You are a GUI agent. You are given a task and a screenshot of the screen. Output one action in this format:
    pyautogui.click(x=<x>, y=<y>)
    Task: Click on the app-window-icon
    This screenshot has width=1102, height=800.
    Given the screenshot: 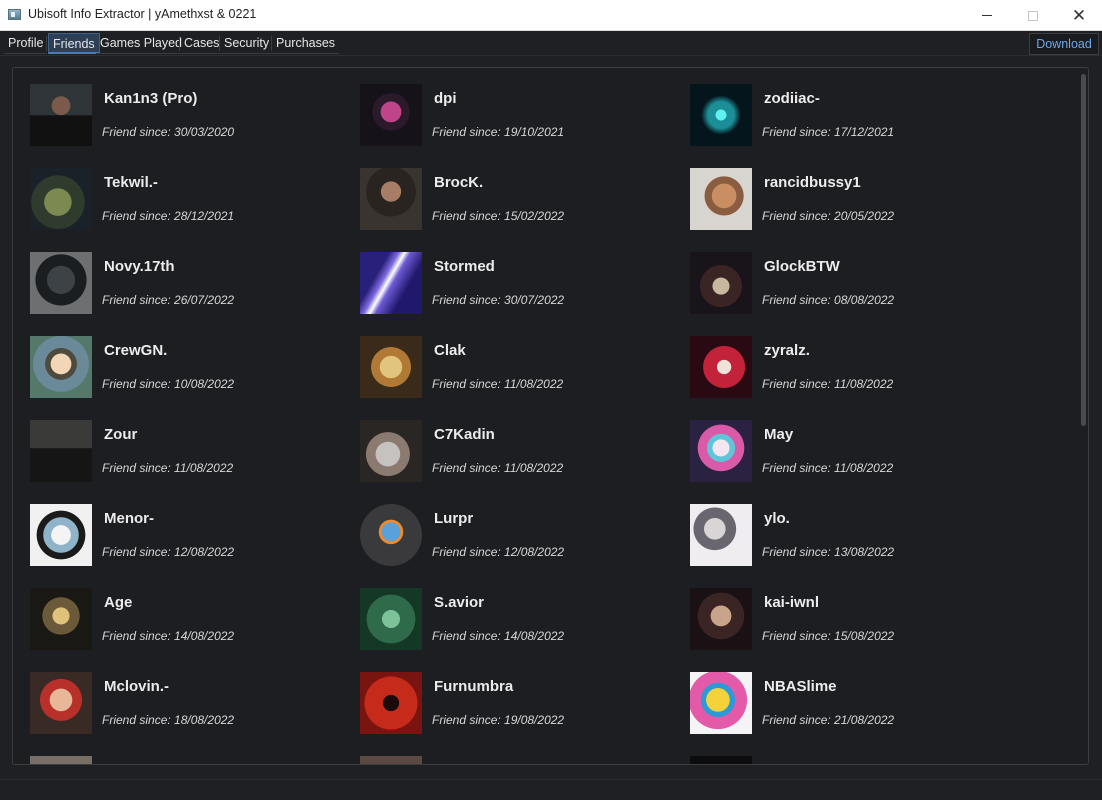 What is the action you would take?
    pyautogui.click(x=14, y=14)
    